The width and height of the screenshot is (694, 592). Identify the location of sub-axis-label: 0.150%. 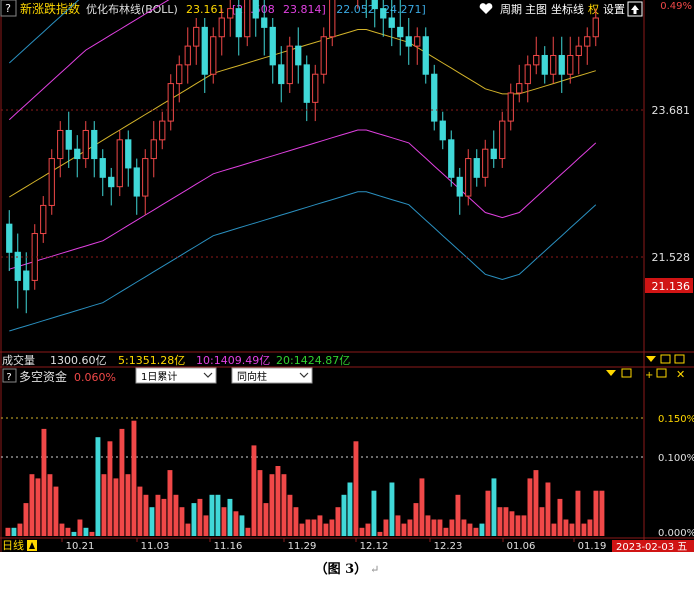
(676, 419).